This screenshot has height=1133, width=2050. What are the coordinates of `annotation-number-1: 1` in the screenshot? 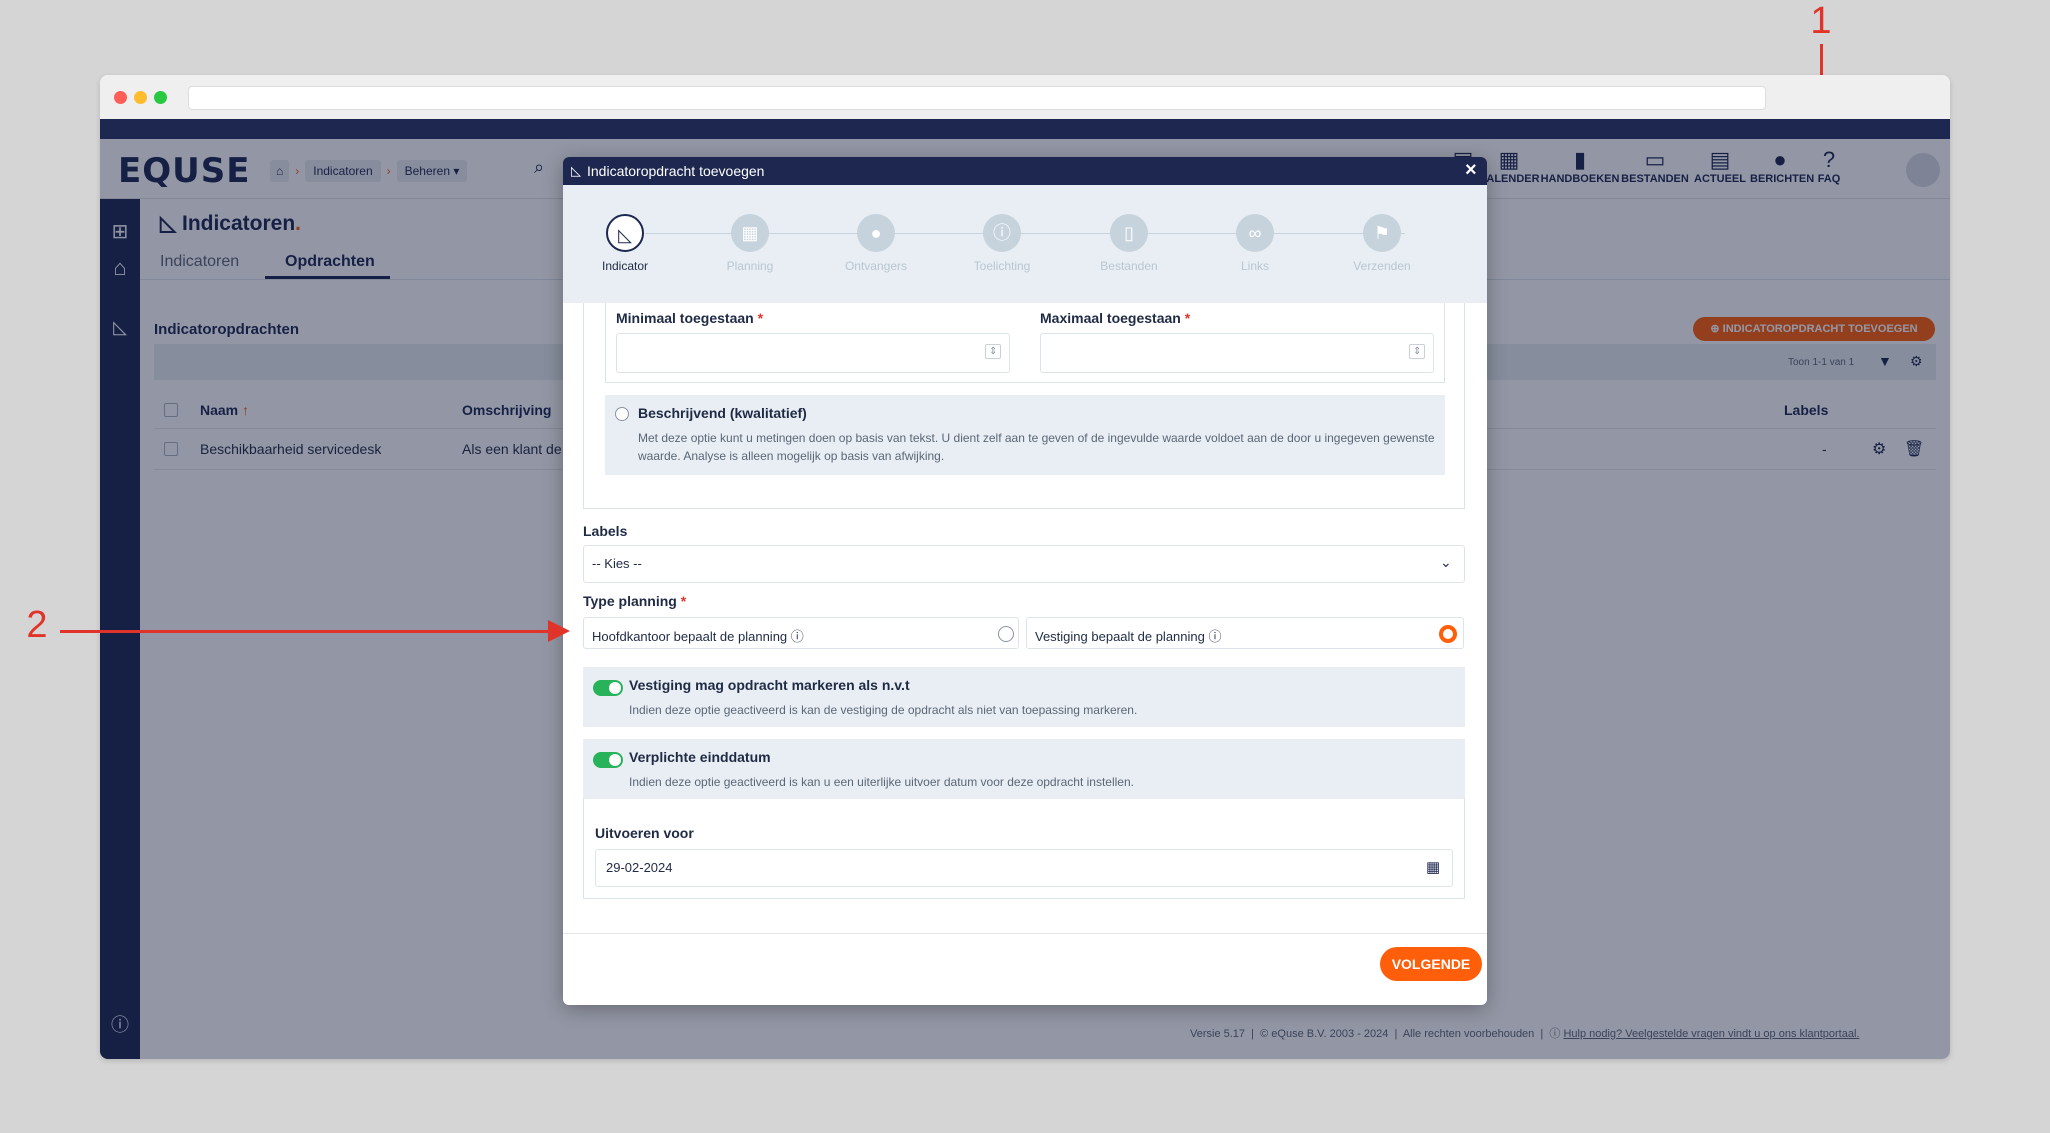 It's located at (1821, 21).